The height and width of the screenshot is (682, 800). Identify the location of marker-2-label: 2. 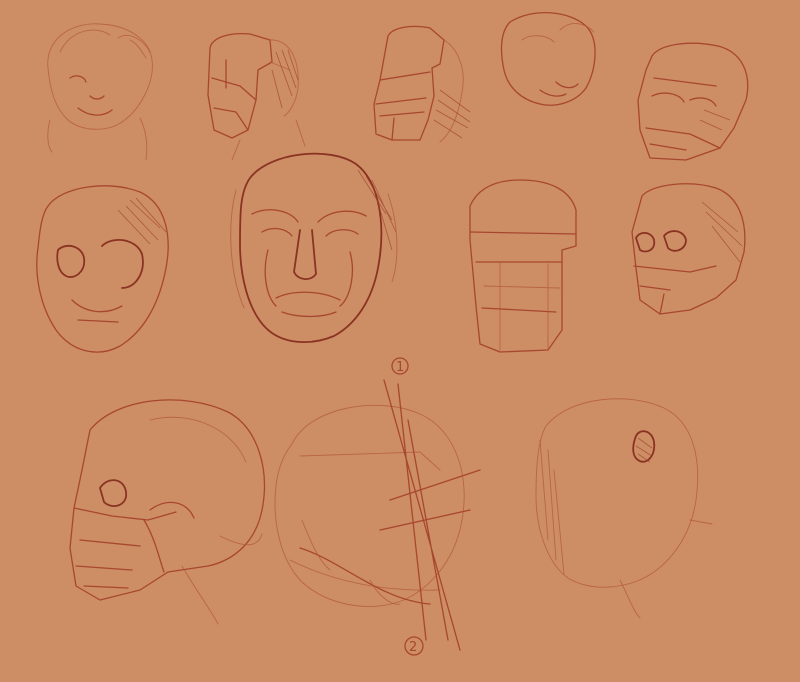
(413, 647).